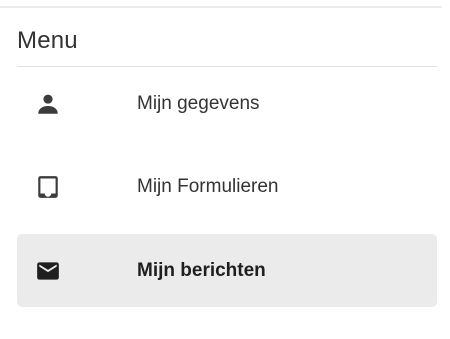 The image size is (450, 339). I want to click on top-border, so click(221, 7).